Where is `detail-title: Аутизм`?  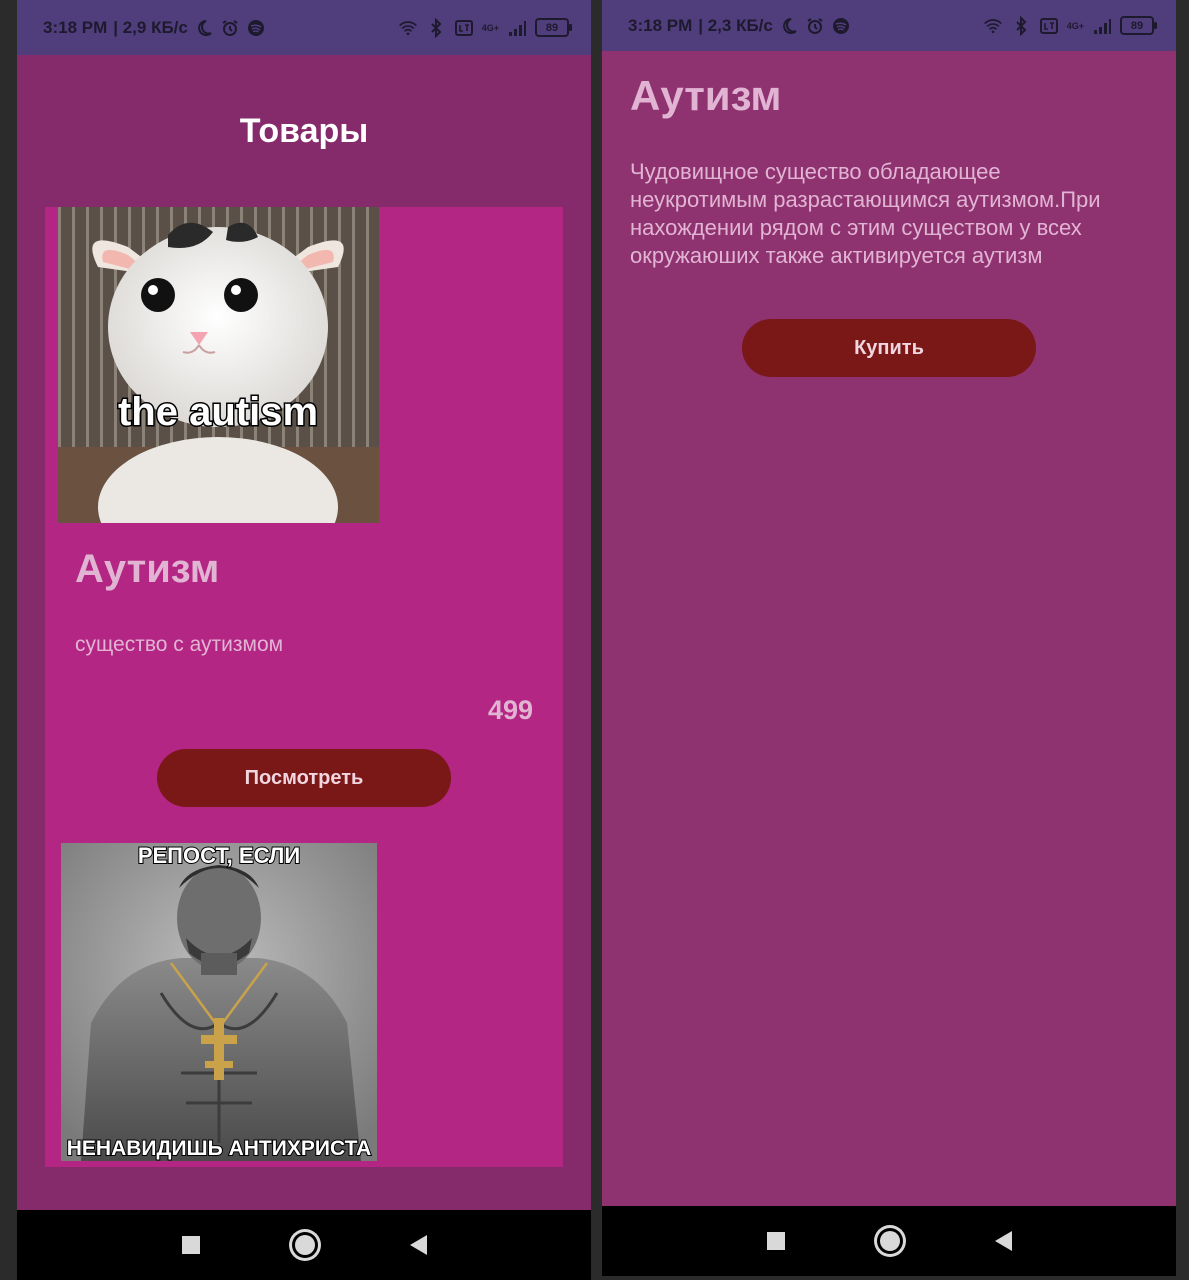 detail-title: Аутизм is located at coordinates (706, 95).